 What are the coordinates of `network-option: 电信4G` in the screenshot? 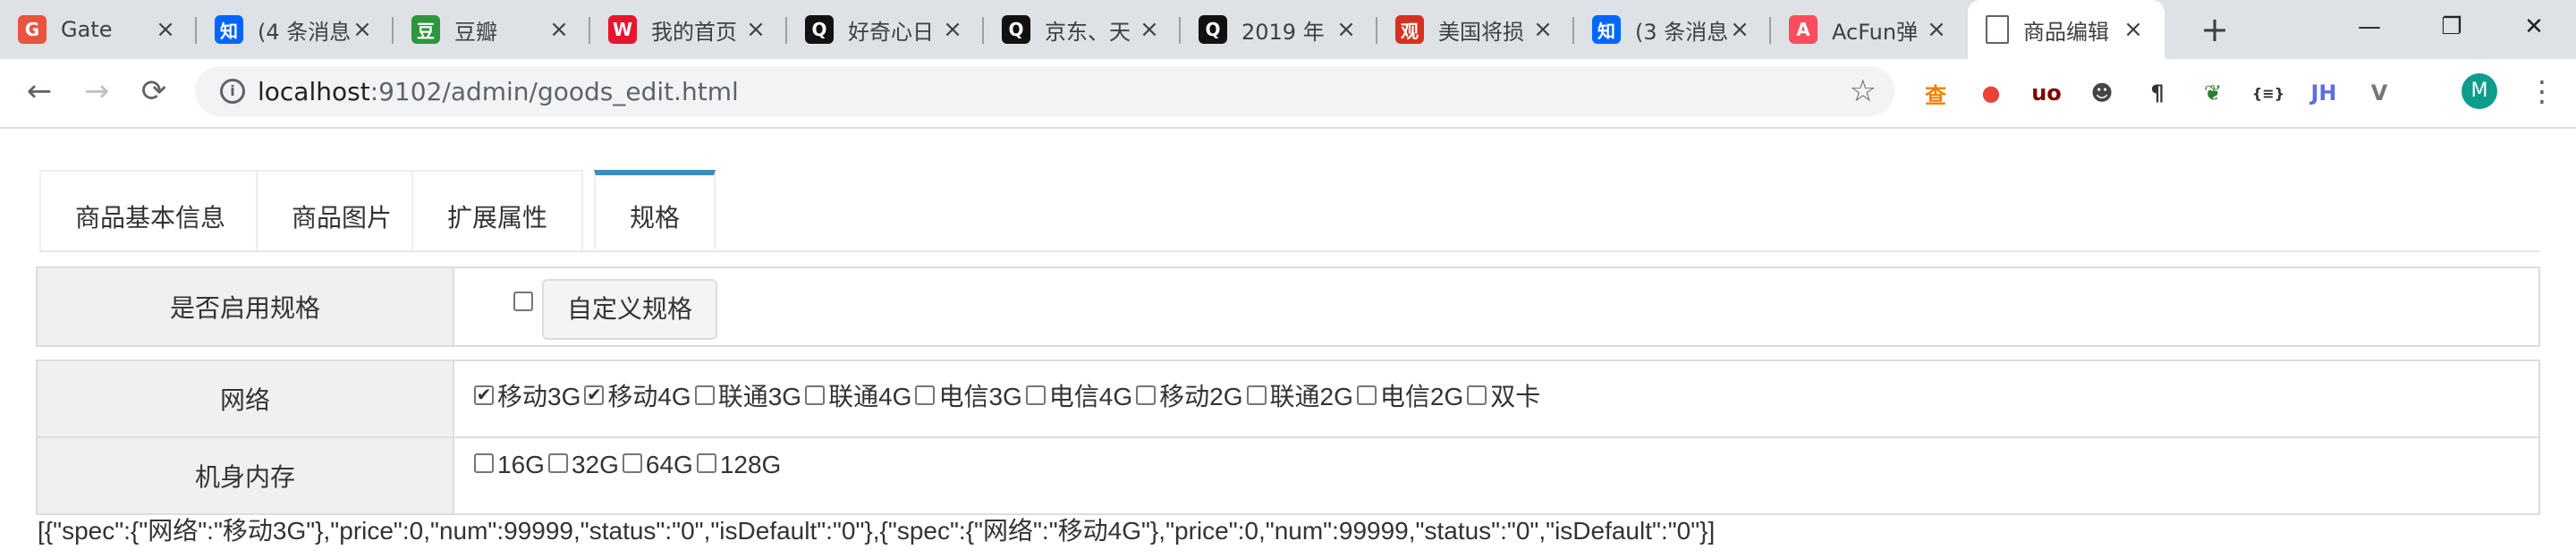 It's located at (1079, 395).